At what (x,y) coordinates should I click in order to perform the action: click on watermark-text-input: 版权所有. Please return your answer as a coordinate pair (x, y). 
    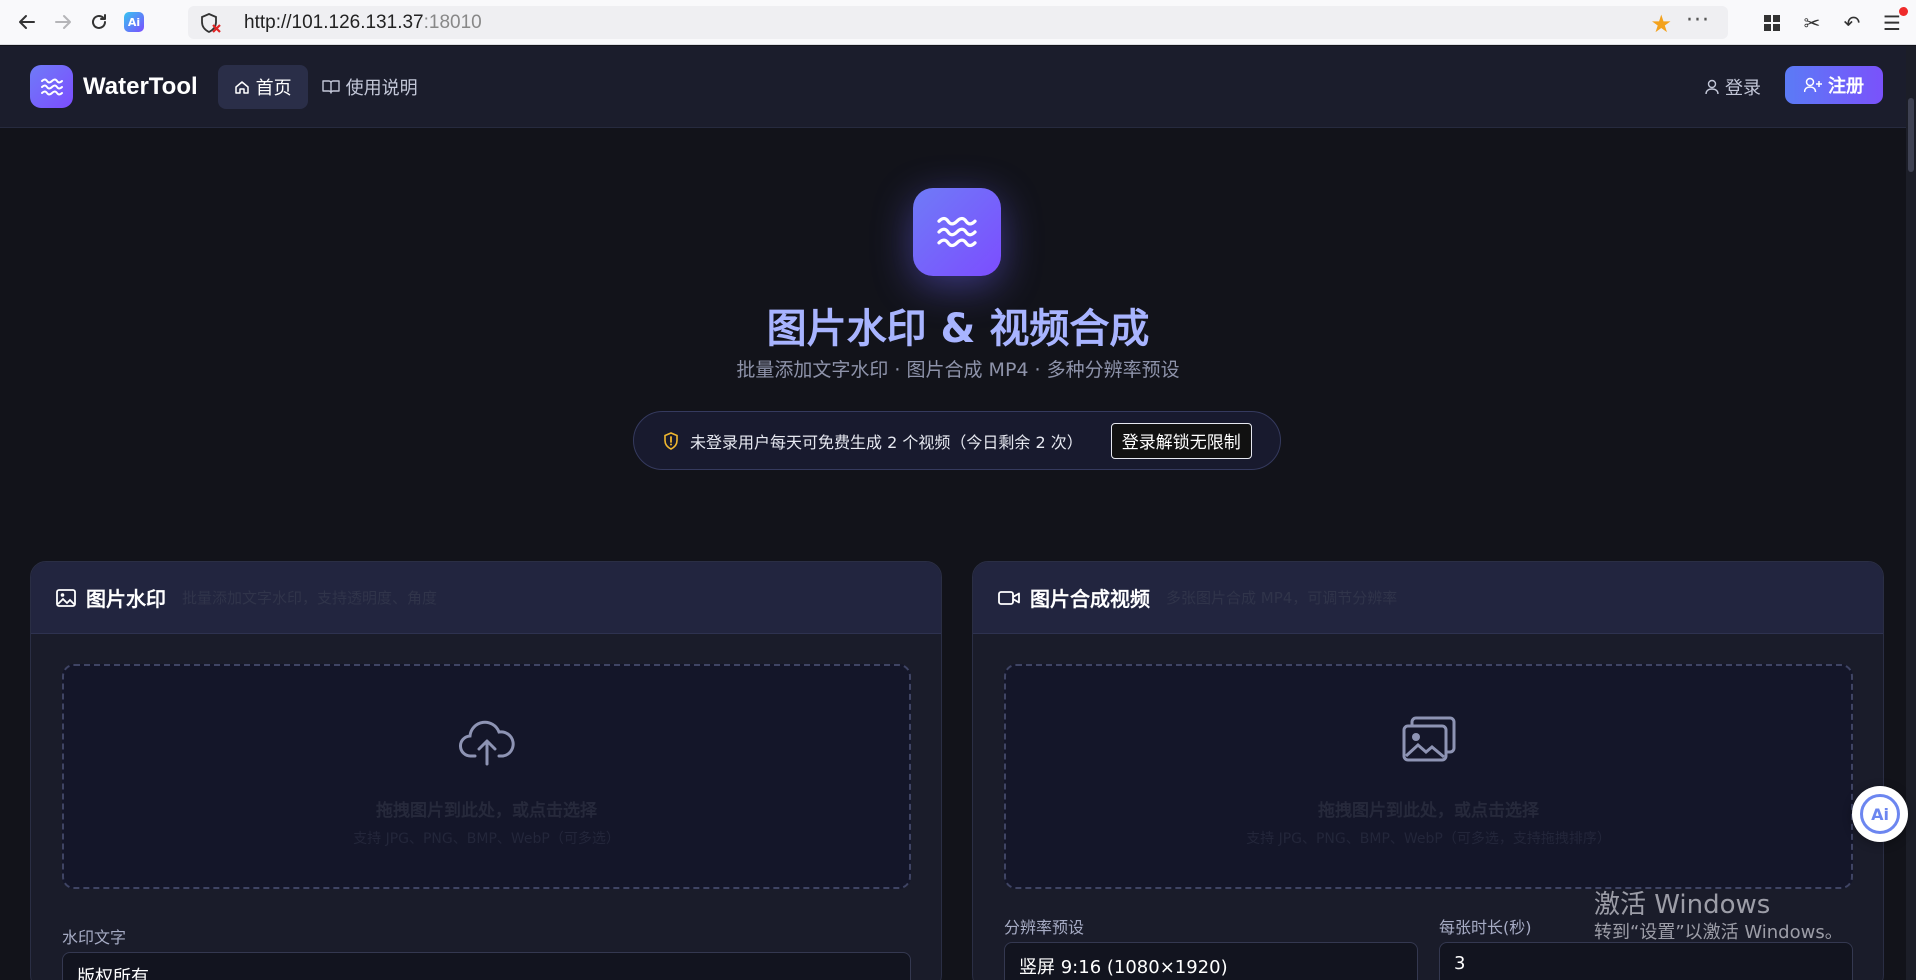
    Looking at the image, I should click on (486, 966).